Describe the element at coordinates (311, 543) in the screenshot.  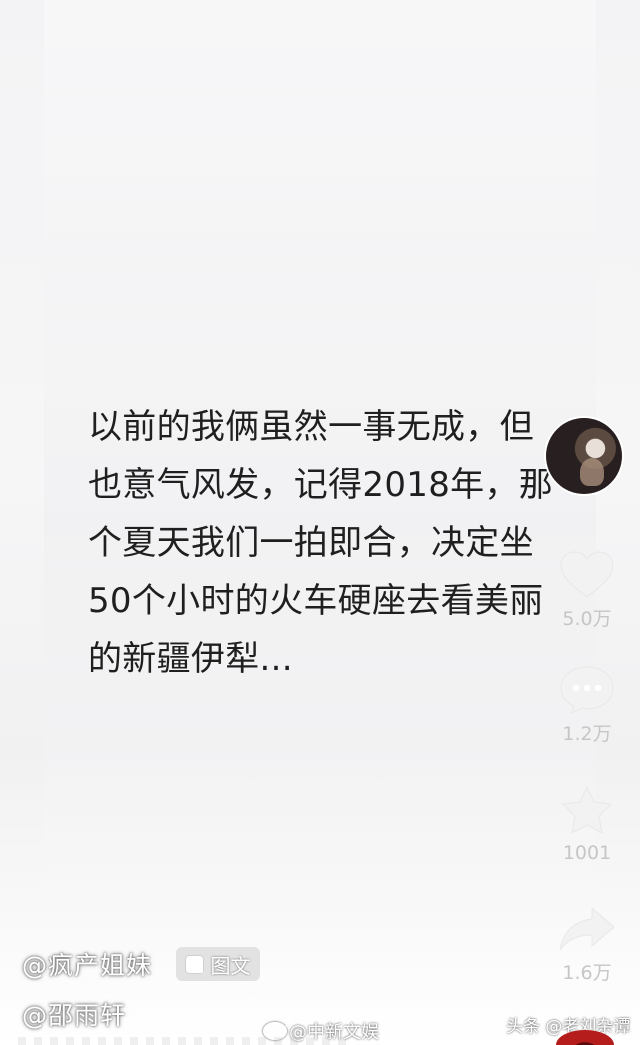
I see `caption-line-3: 个夏天我们一拍即合，决定坐` at that location.